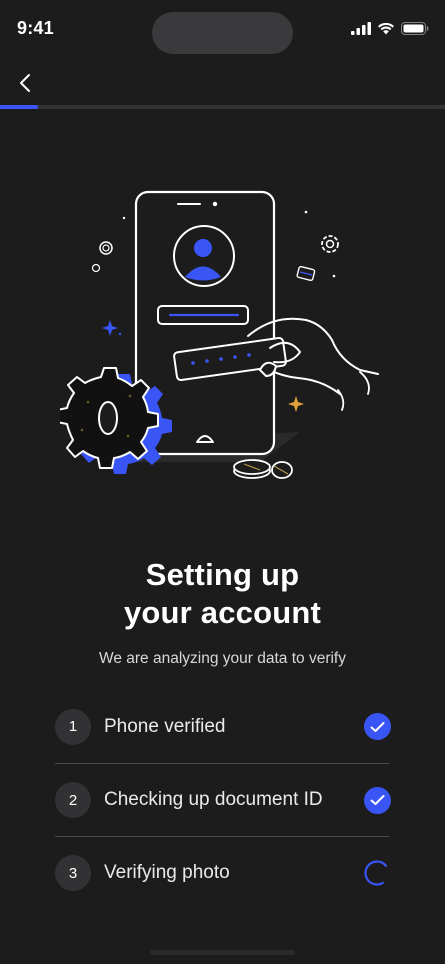  I want to click on title-line-1: Setting up, so click(222, 574).